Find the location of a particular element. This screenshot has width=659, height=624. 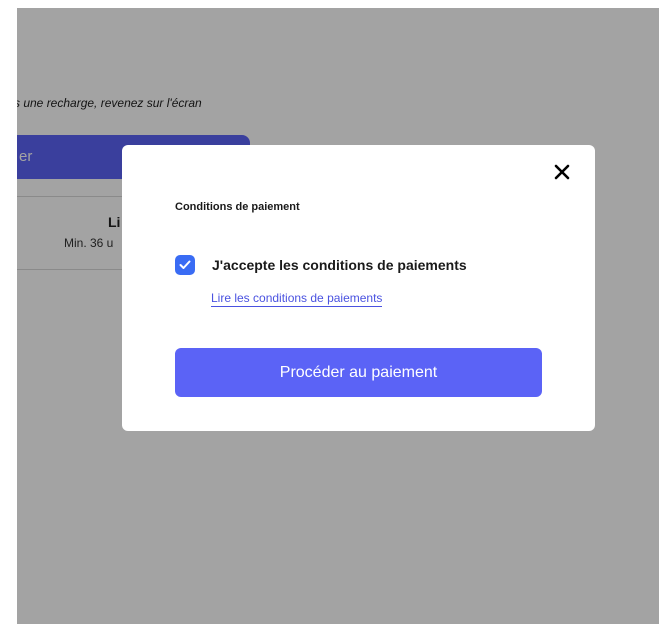

accept-conditions-label: J'accepte les conditions de paiements is located at coordinates (339, 265).